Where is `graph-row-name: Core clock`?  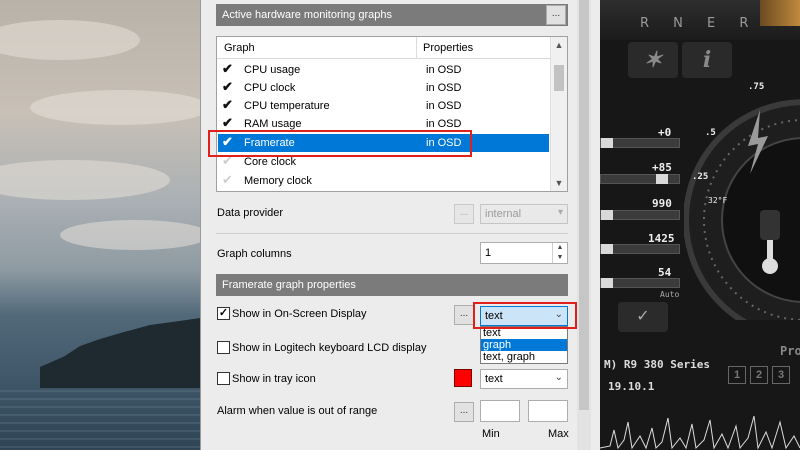
graph-row-name: Core clock is located at coordinates (270, 162).